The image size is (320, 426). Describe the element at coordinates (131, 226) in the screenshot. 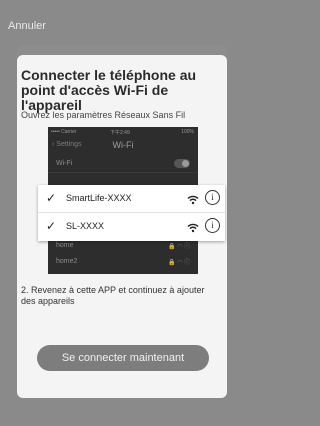

I see `network-row-sl: ✓ SL-XXXX i` at that location.